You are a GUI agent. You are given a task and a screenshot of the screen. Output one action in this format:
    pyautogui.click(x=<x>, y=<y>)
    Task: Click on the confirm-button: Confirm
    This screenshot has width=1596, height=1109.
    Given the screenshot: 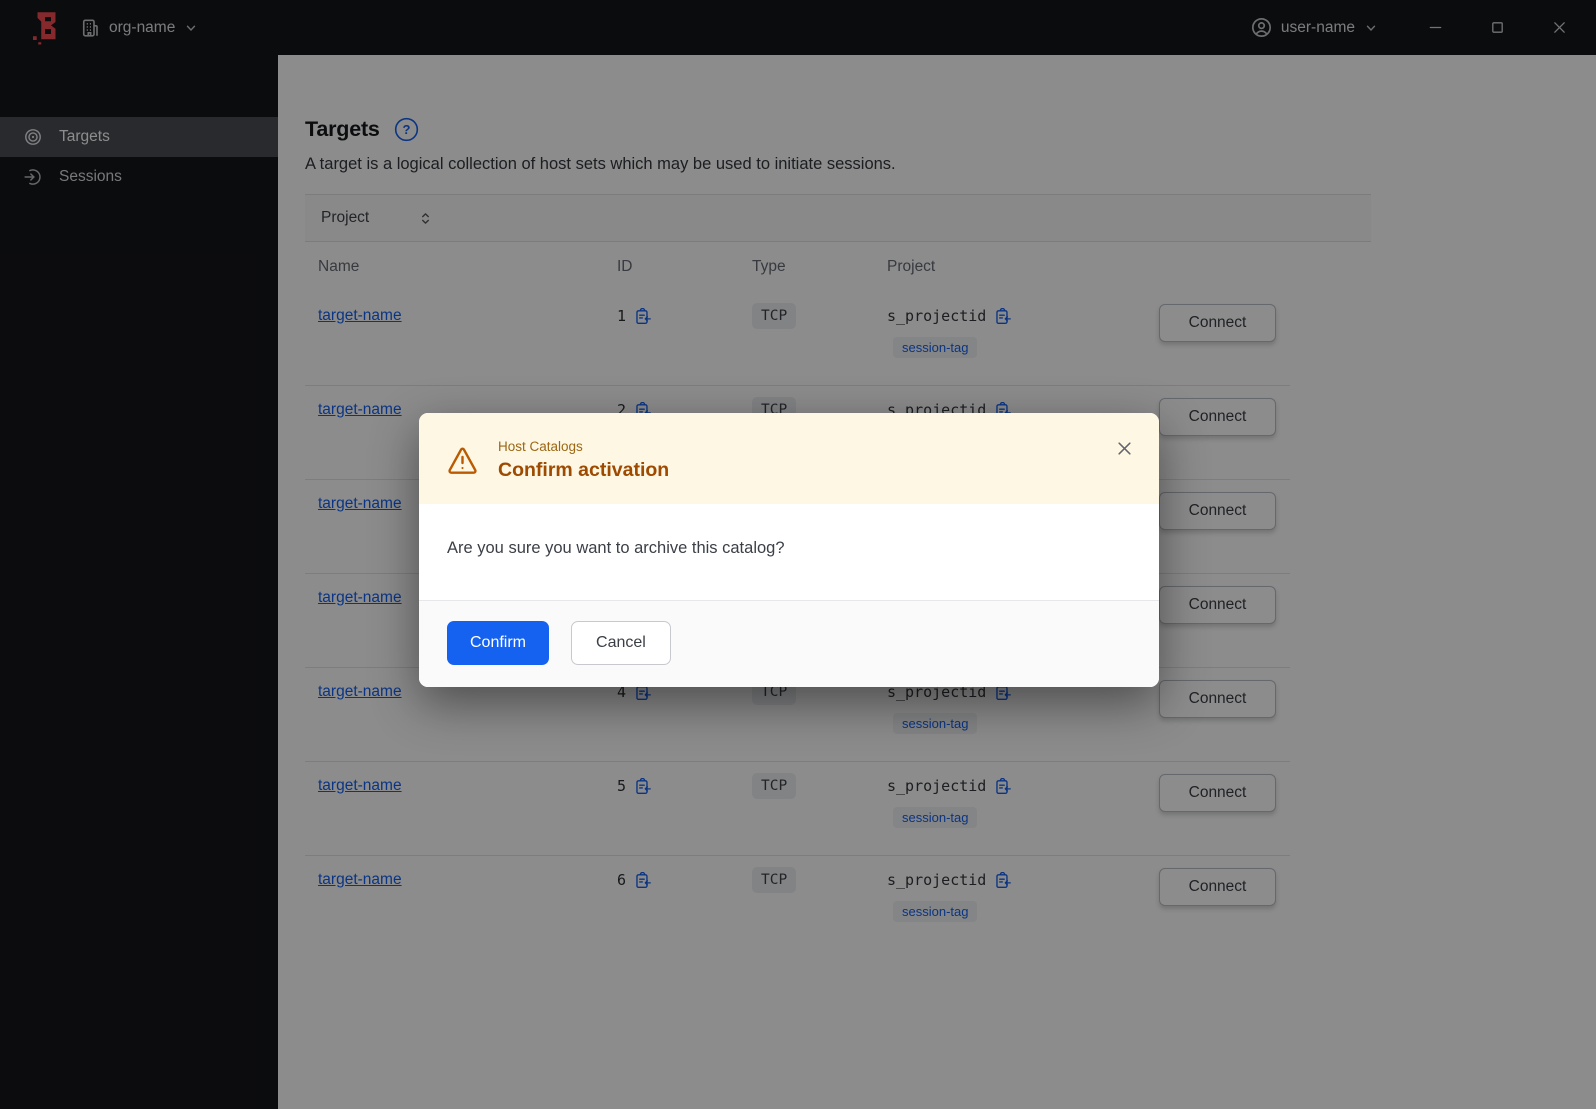 What is the action you would take?
    pyautogui.click(x=498, y=643)
    